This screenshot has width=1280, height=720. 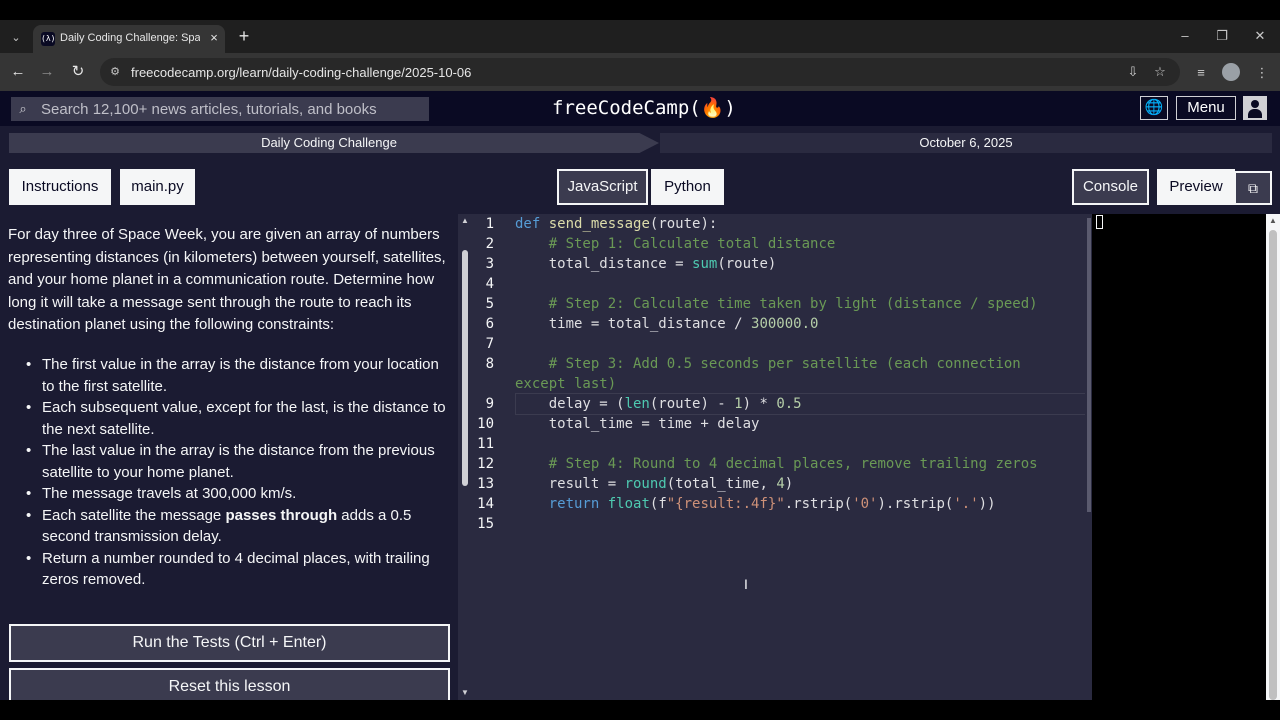 I want to click on install-app-icon: ⇩, so click(x=1133, y=72).